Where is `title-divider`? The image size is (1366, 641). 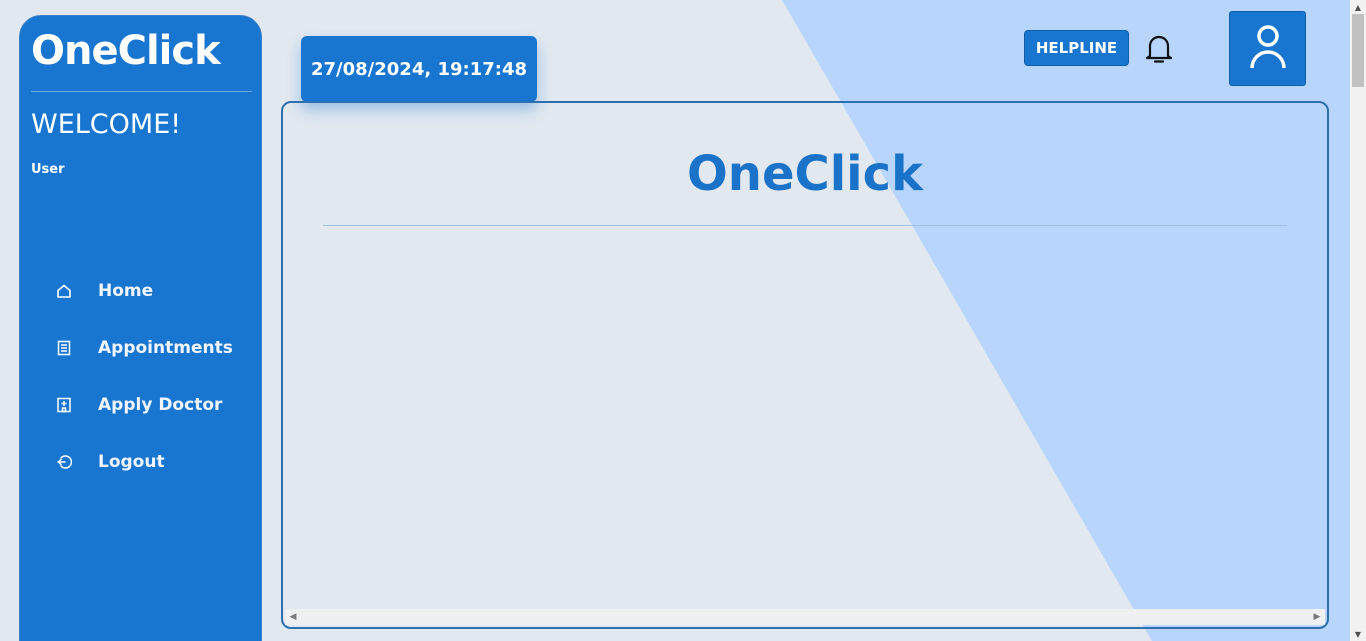
title-divider is located at coordinates (805, 225).